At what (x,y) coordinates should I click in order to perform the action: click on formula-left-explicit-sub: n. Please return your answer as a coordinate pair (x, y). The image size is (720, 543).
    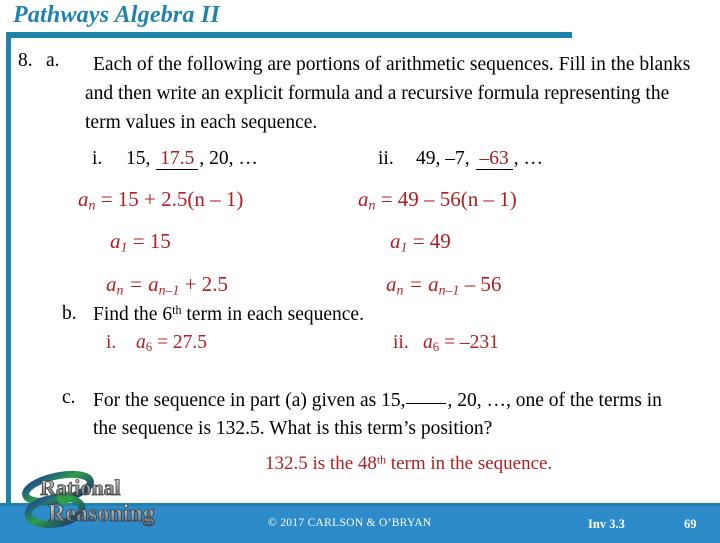
    Looking at the image, I should click on (92, 205).